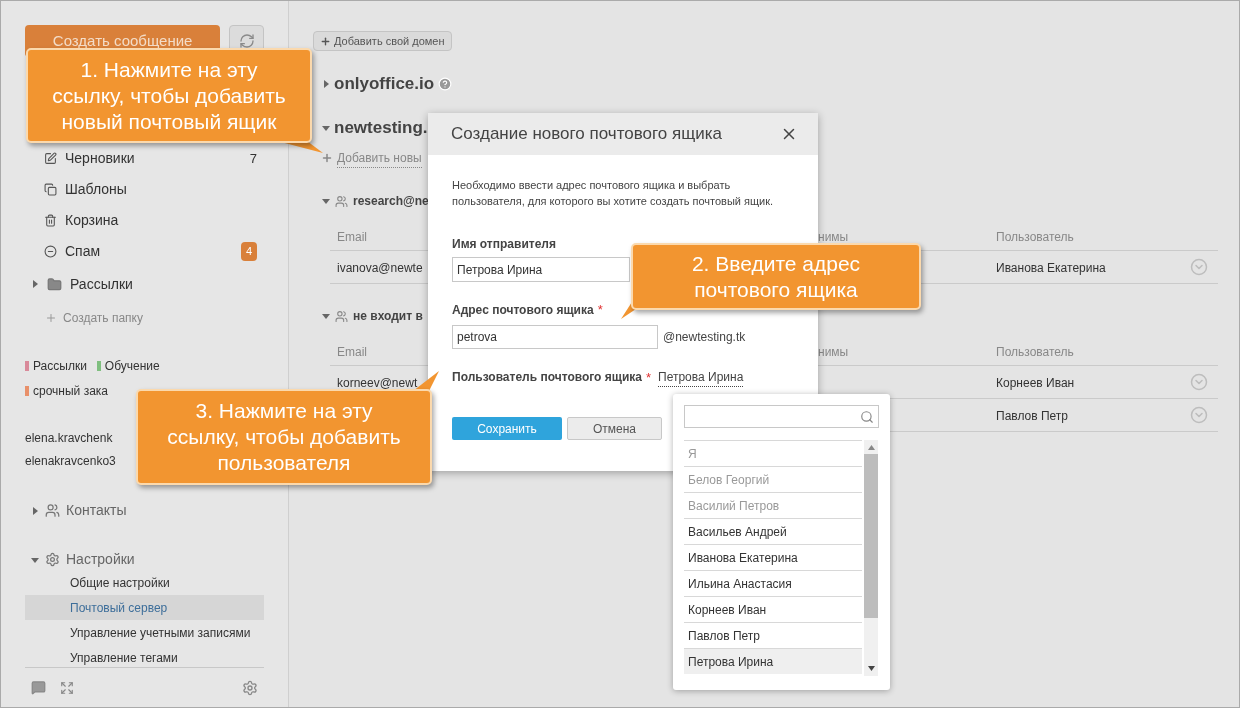 This screenshot has height=708, width=1240. Describe the element at coordinates (70, 461) in the screenshot. I see `account-item: elenakravcenko3` at that location.